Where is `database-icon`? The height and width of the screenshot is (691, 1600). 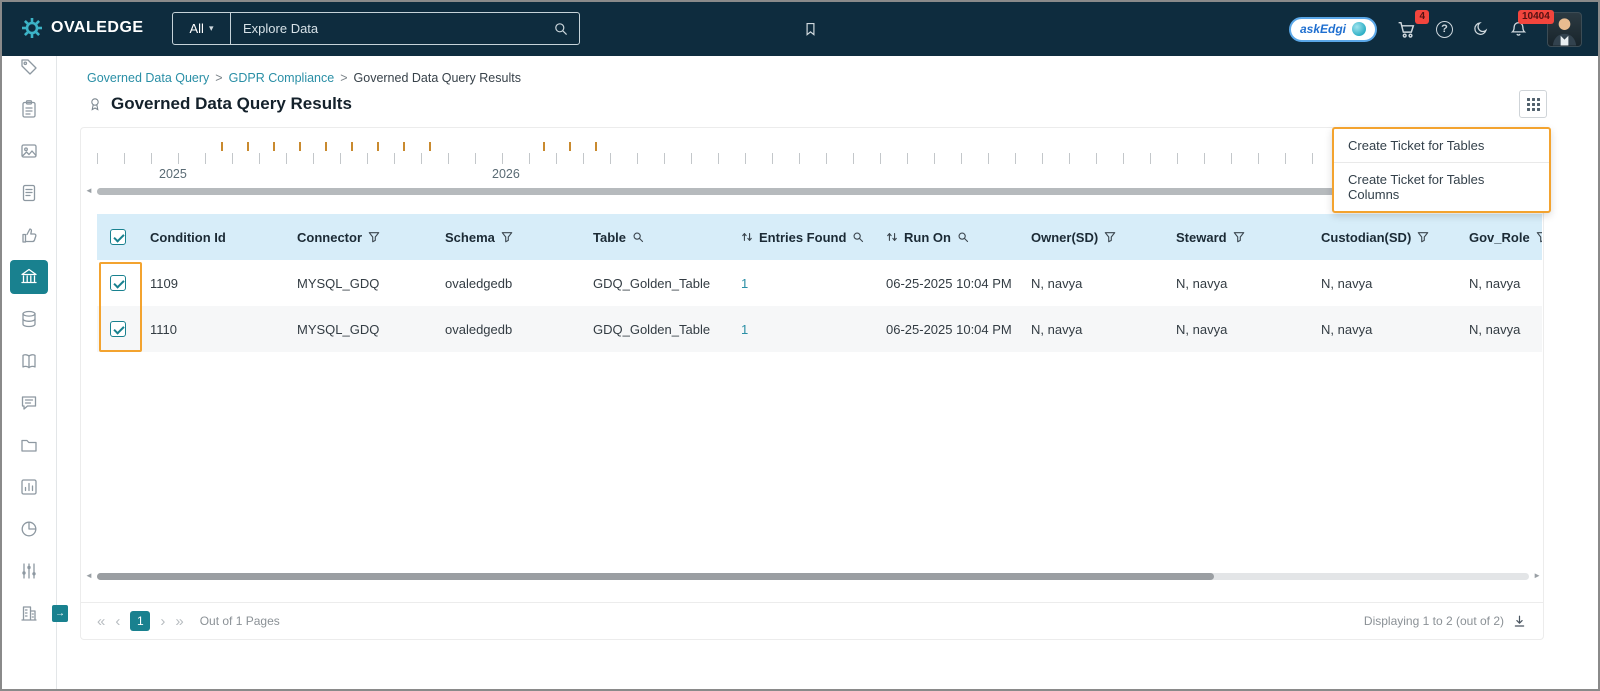
database-icon is located at coordinates (29, 319).